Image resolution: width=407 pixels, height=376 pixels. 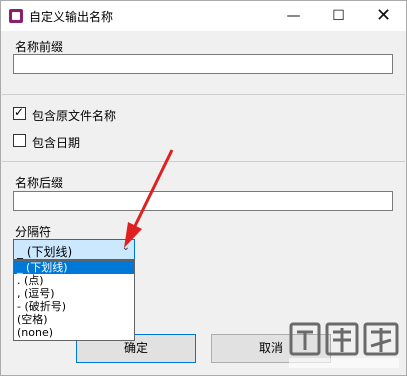 I want to click on include-original-name-label: 包含原文件名称, so click(x=74, y=115).